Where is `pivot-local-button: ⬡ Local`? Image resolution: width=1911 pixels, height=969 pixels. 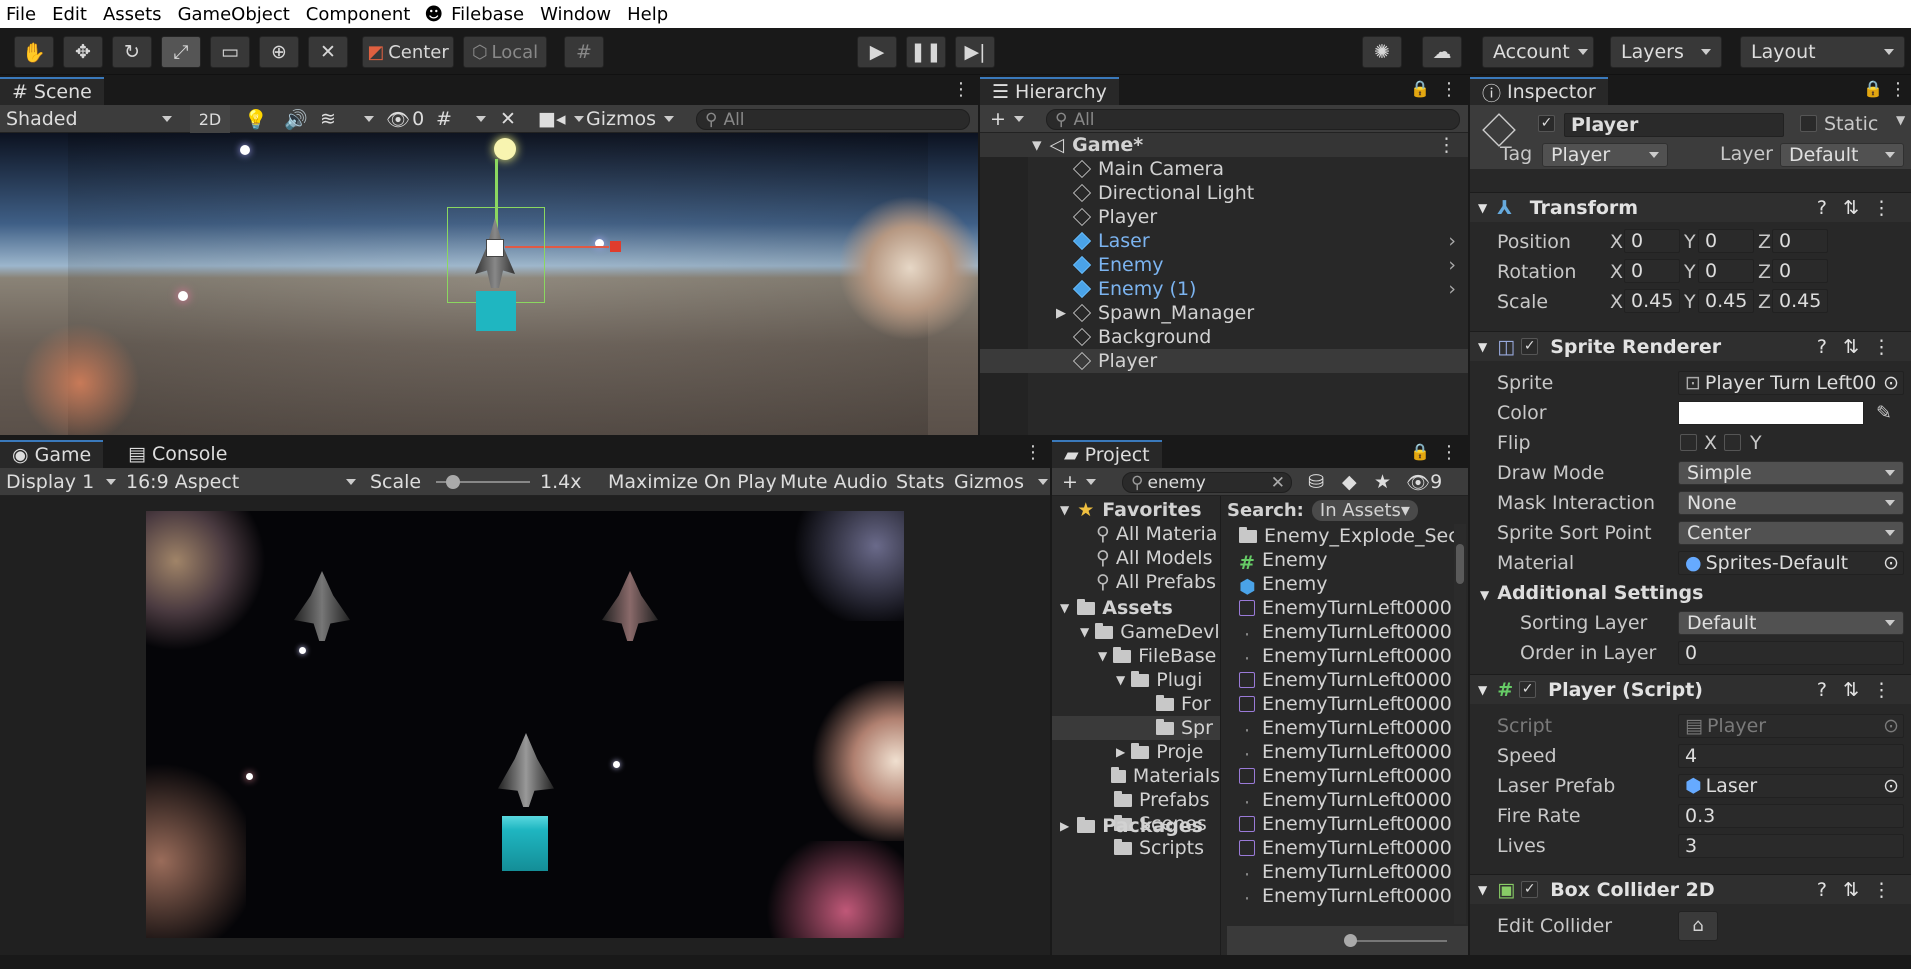
pivot-local-button: ⬡ Local is located at coordinates (505, 52).